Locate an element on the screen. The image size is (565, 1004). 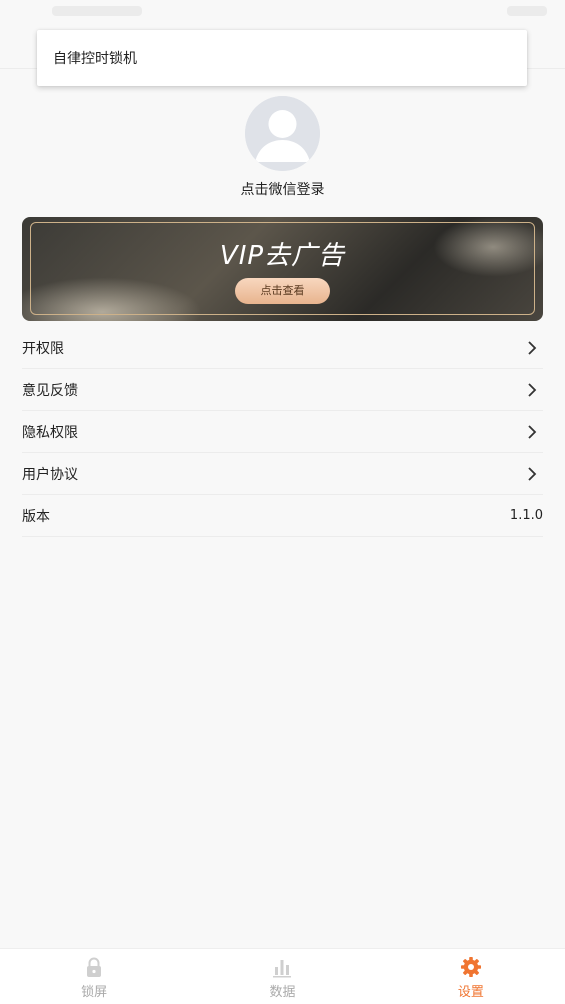
vip-banner: VIP去广告 点击查看 is located at coordinates (282, 269).